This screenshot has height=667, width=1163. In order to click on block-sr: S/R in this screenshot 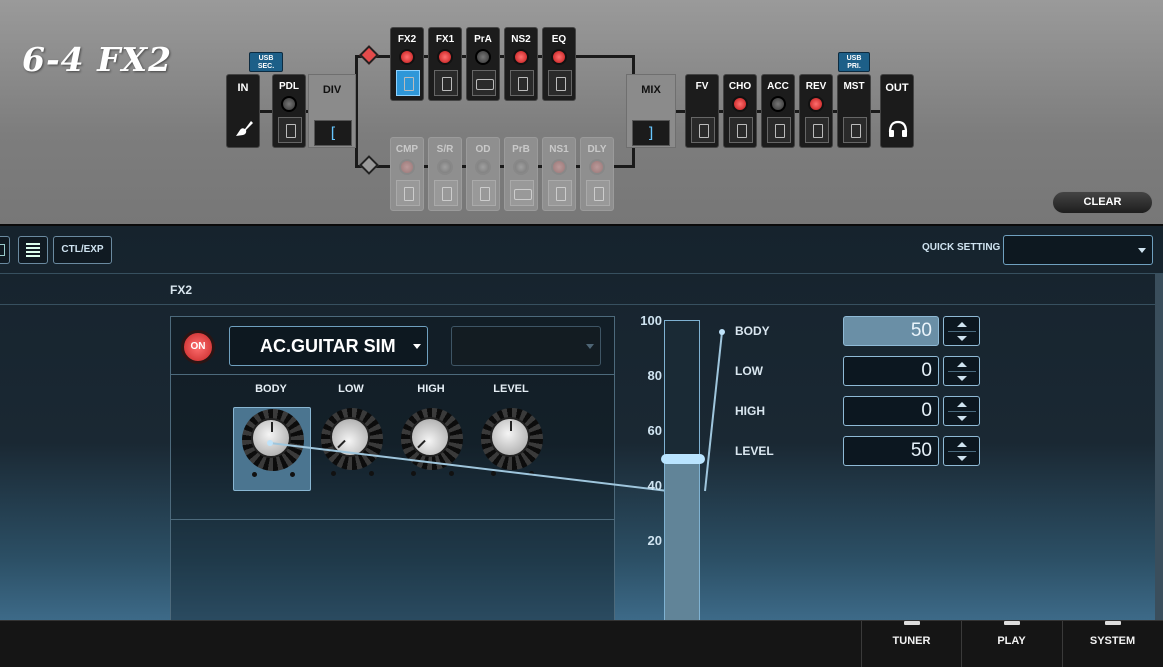, I will do `click(445, 174)`.